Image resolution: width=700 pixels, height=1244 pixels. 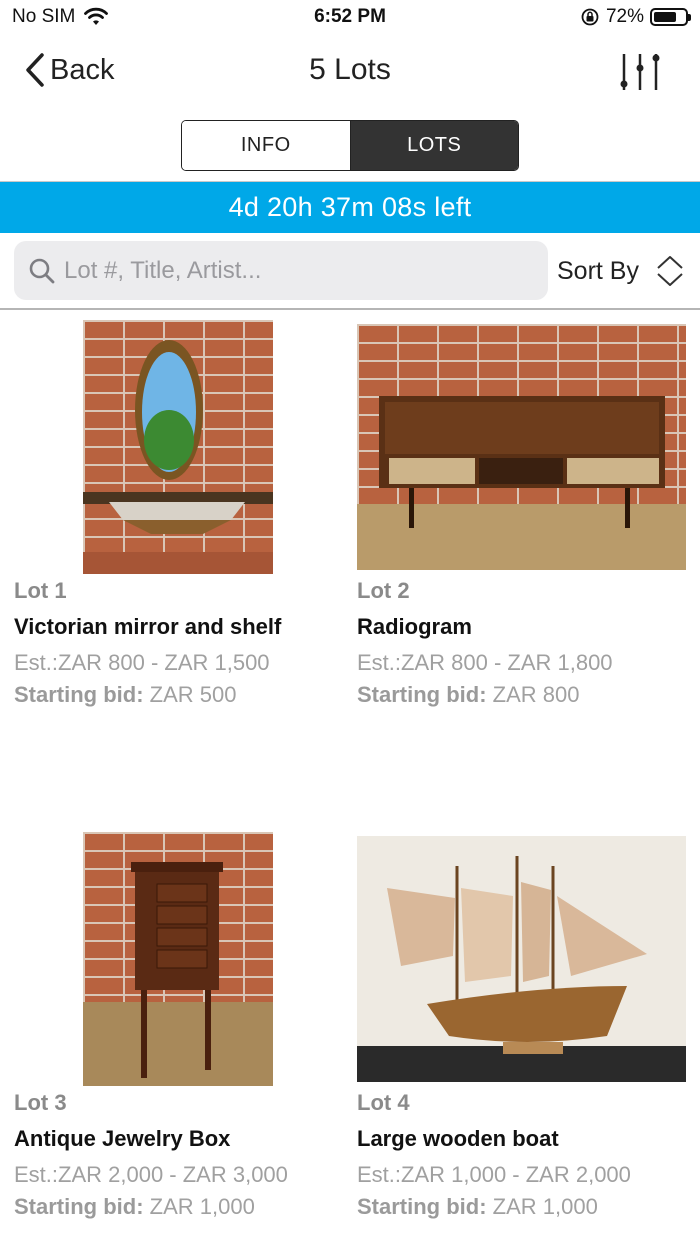 I want to click on battery-icon, so click(x=670, y=17).